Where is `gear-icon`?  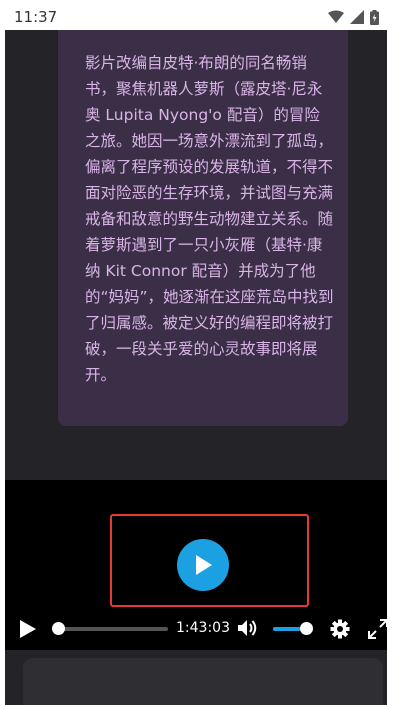 gear-icon is located at coordinates (340, 629).